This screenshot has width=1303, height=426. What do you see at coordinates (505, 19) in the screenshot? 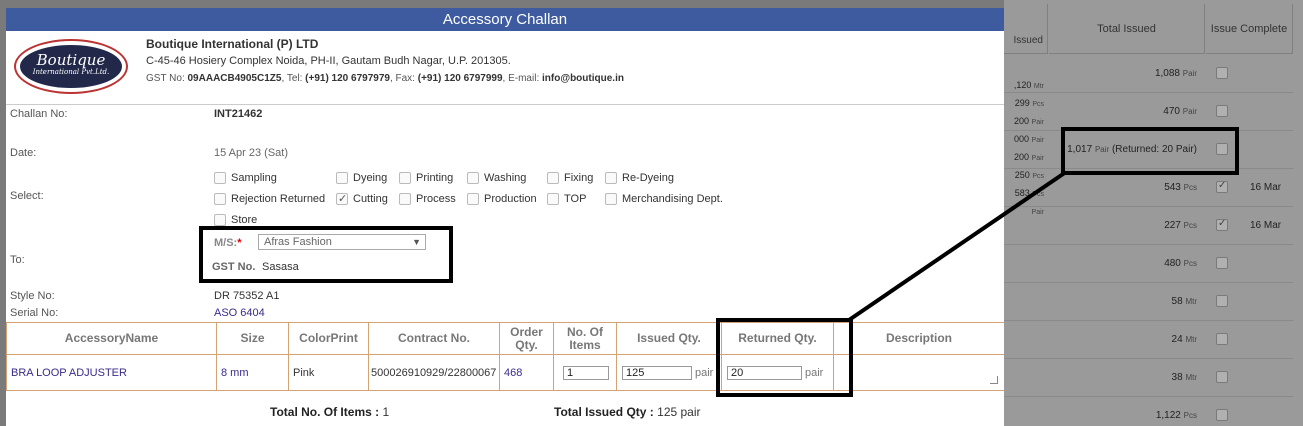
I see `modal-title: Accessory Challan` at bounding box center [505, 19].